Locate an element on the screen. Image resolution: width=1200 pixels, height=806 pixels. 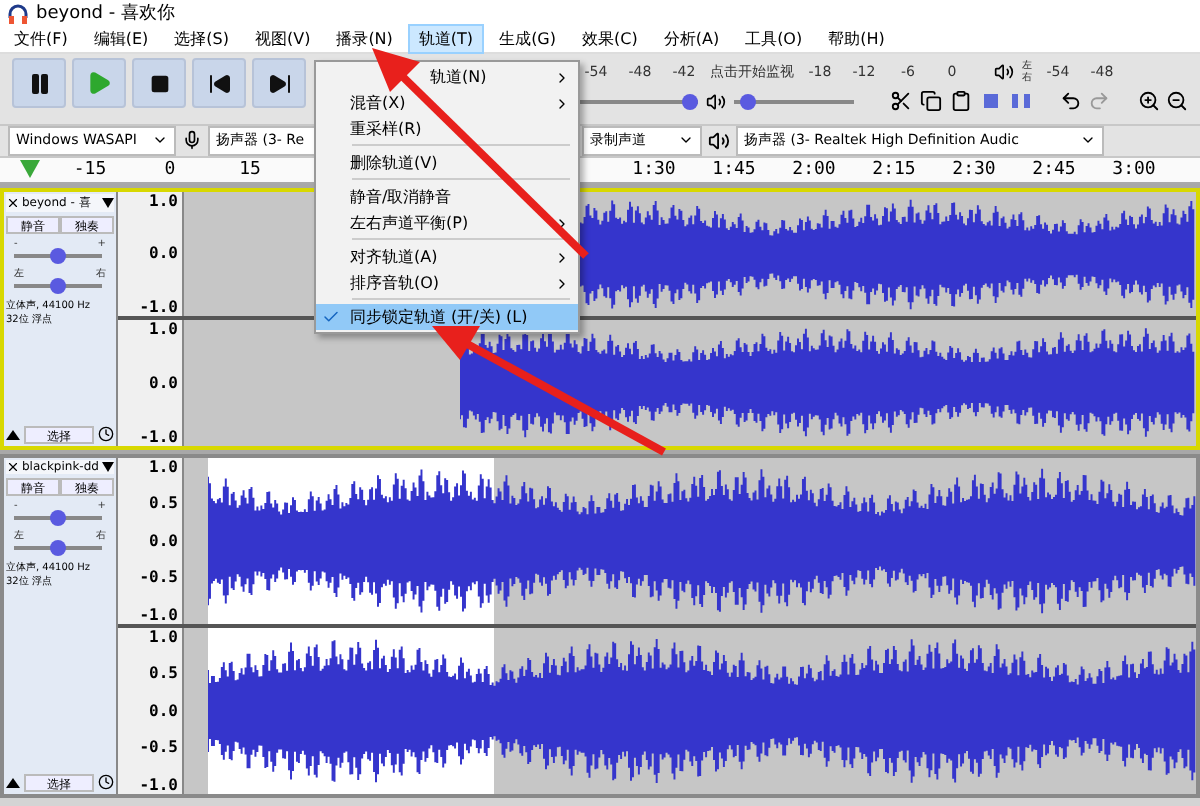
stop-icon is located at coordinates (159, 83).